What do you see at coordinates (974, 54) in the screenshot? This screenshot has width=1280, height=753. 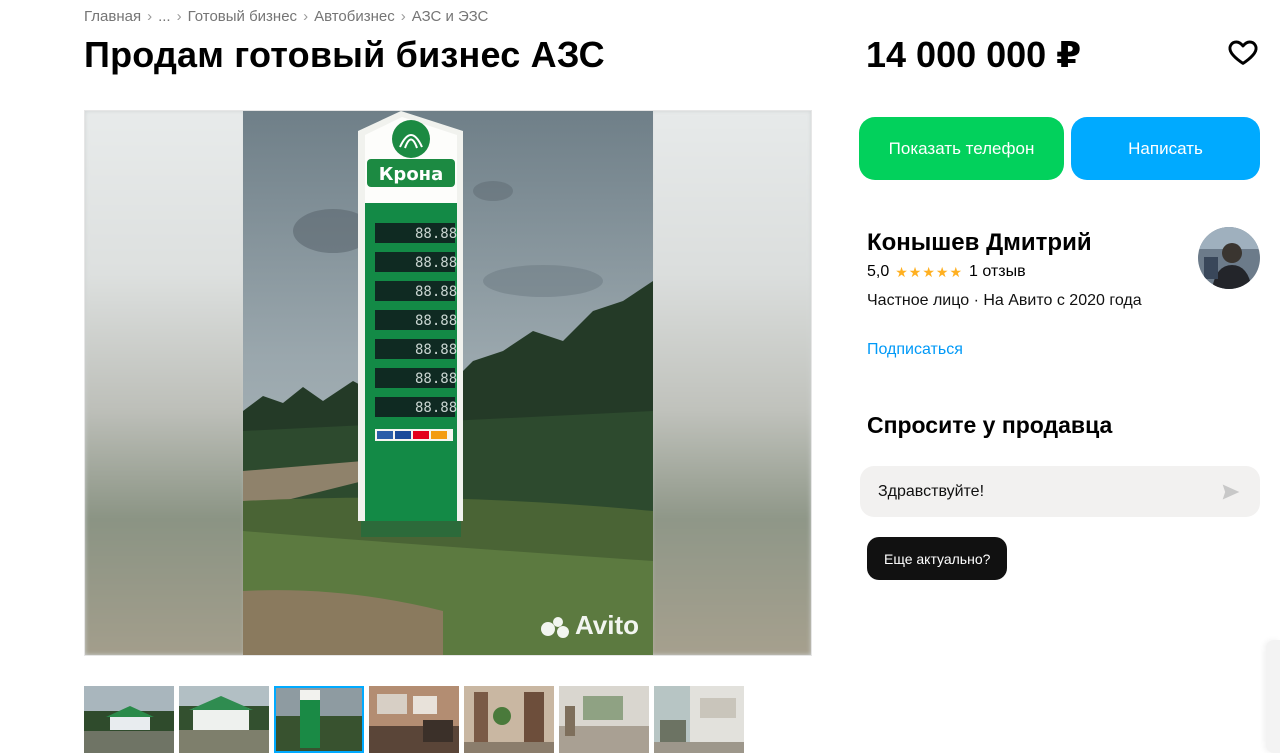 I see `listing-price: 14 000 000 ₽` at bounding box center [974, 54].